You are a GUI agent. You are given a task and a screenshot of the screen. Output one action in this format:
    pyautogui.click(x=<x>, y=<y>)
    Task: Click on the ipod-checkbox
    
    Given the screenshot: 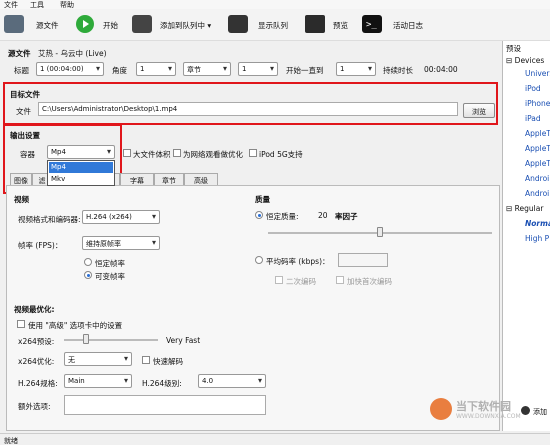 What is the action you would take?
    pyautogui.click(x=253, y=153)
    